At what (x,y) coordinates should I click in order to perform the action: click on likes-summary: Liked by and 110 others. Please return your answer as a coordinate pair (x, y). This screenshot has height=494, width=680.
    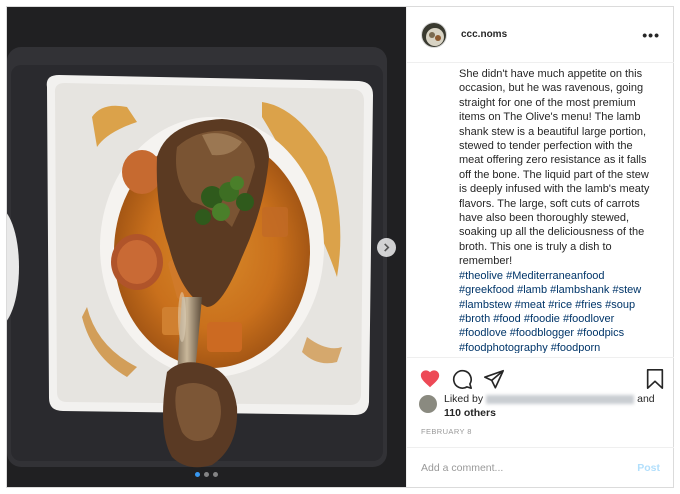
    Looking at the image, I should click on (541, 406).